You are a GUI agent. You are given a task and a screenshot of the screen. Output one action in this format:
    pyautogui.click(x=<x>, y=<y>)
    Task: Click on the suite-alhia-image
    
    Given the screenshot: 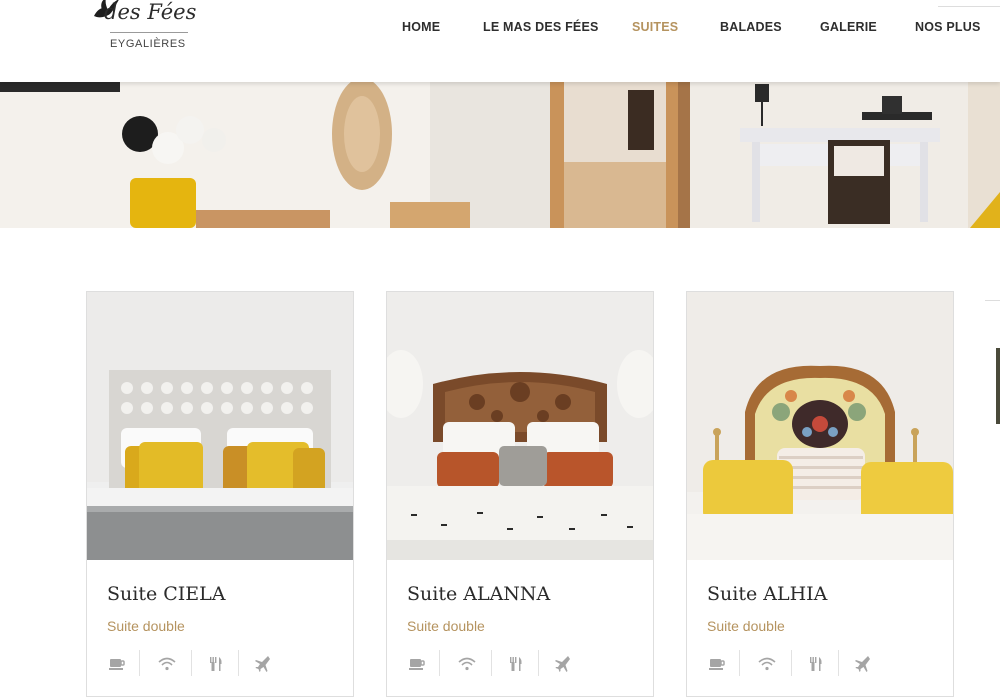 What is the action you would take?
    pyautogui.click(x=820, y=426)
    